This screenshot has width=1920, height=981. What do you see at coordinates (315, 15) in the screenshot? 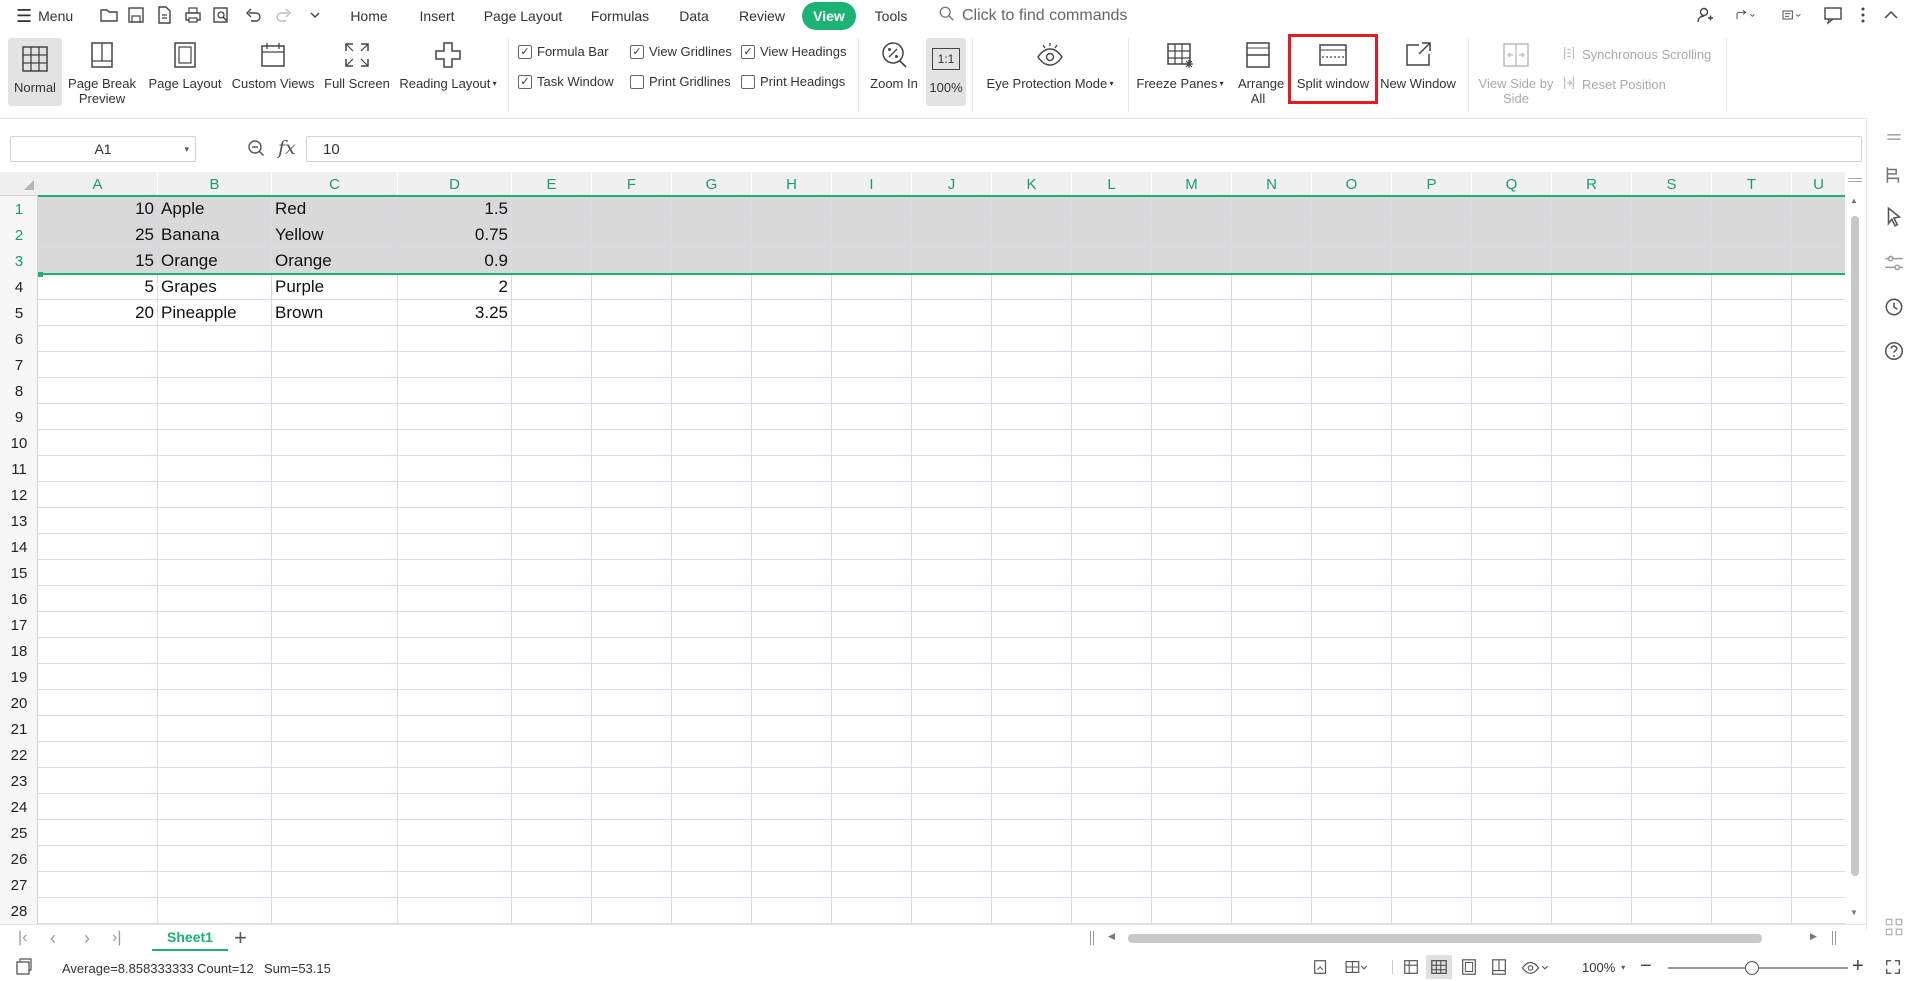
I see `customize-toolbar-icon` at bounding box center [315, 15].